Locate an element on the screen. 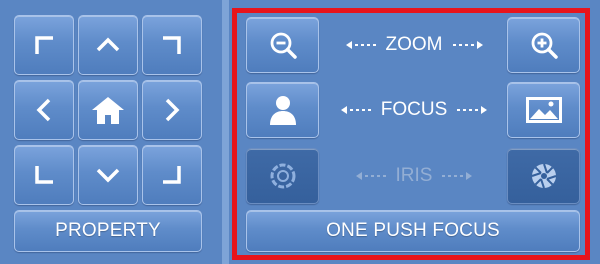 The height and width of the screenshot is (264, 600). one-push-focus-label: ONE PUSH FOCUS is located at coordinates (413, 230).